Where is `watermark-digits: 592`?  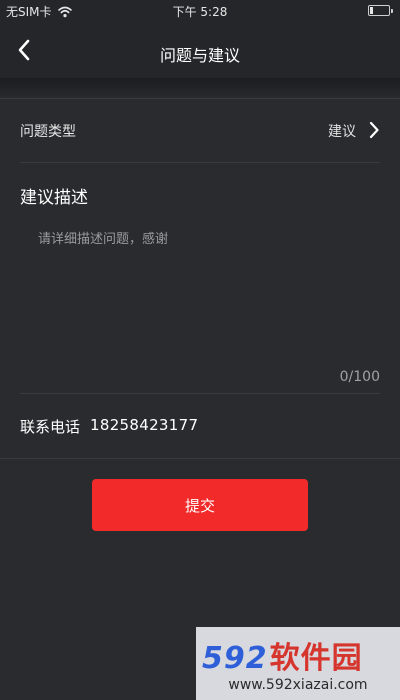
watermark-digits: 592 is located at coordinates (235, 658).